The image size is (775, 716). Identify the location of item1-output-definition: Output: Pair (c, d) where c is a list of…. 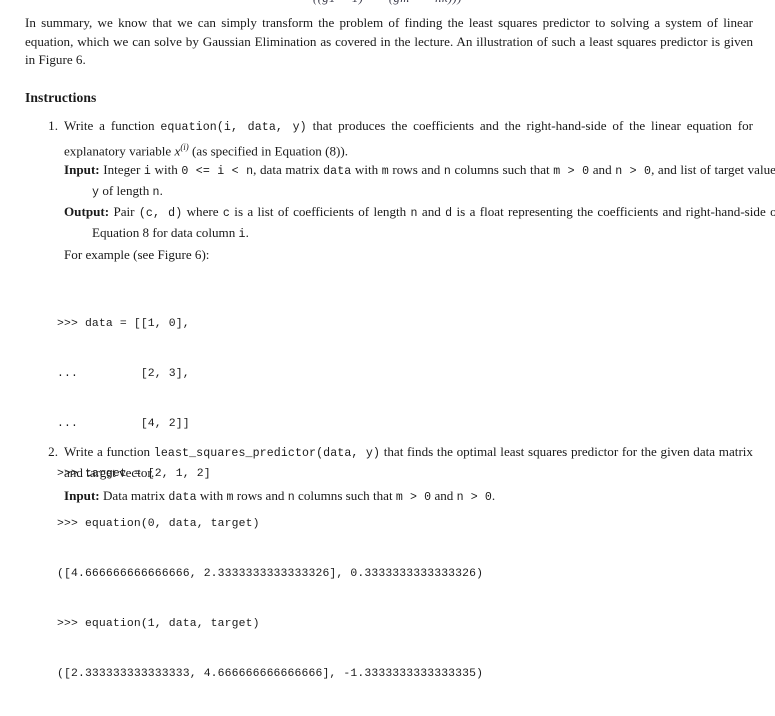
(419, 223).